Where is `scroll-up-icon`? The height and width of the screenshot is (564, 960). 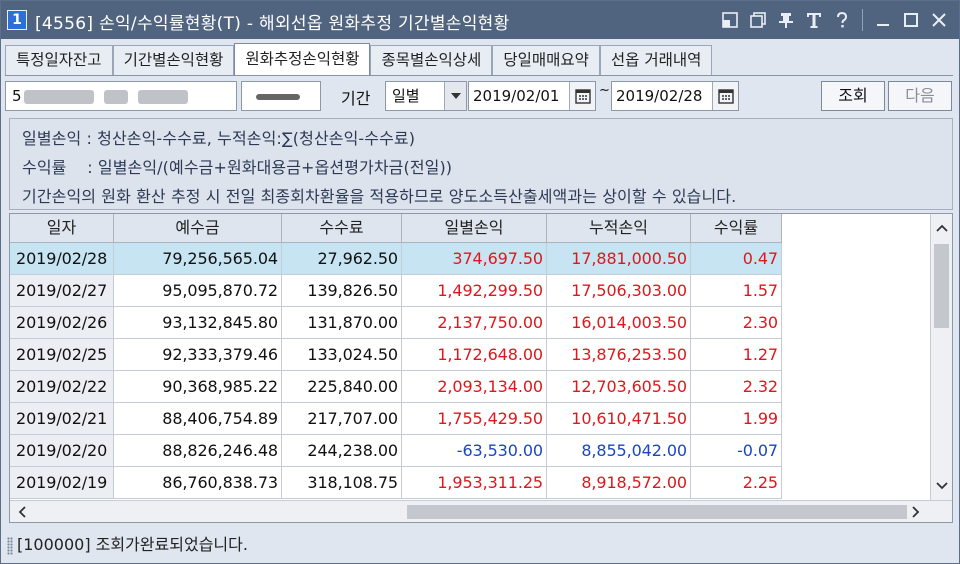
scroll-up-icon is located at coordinates (941, 228).